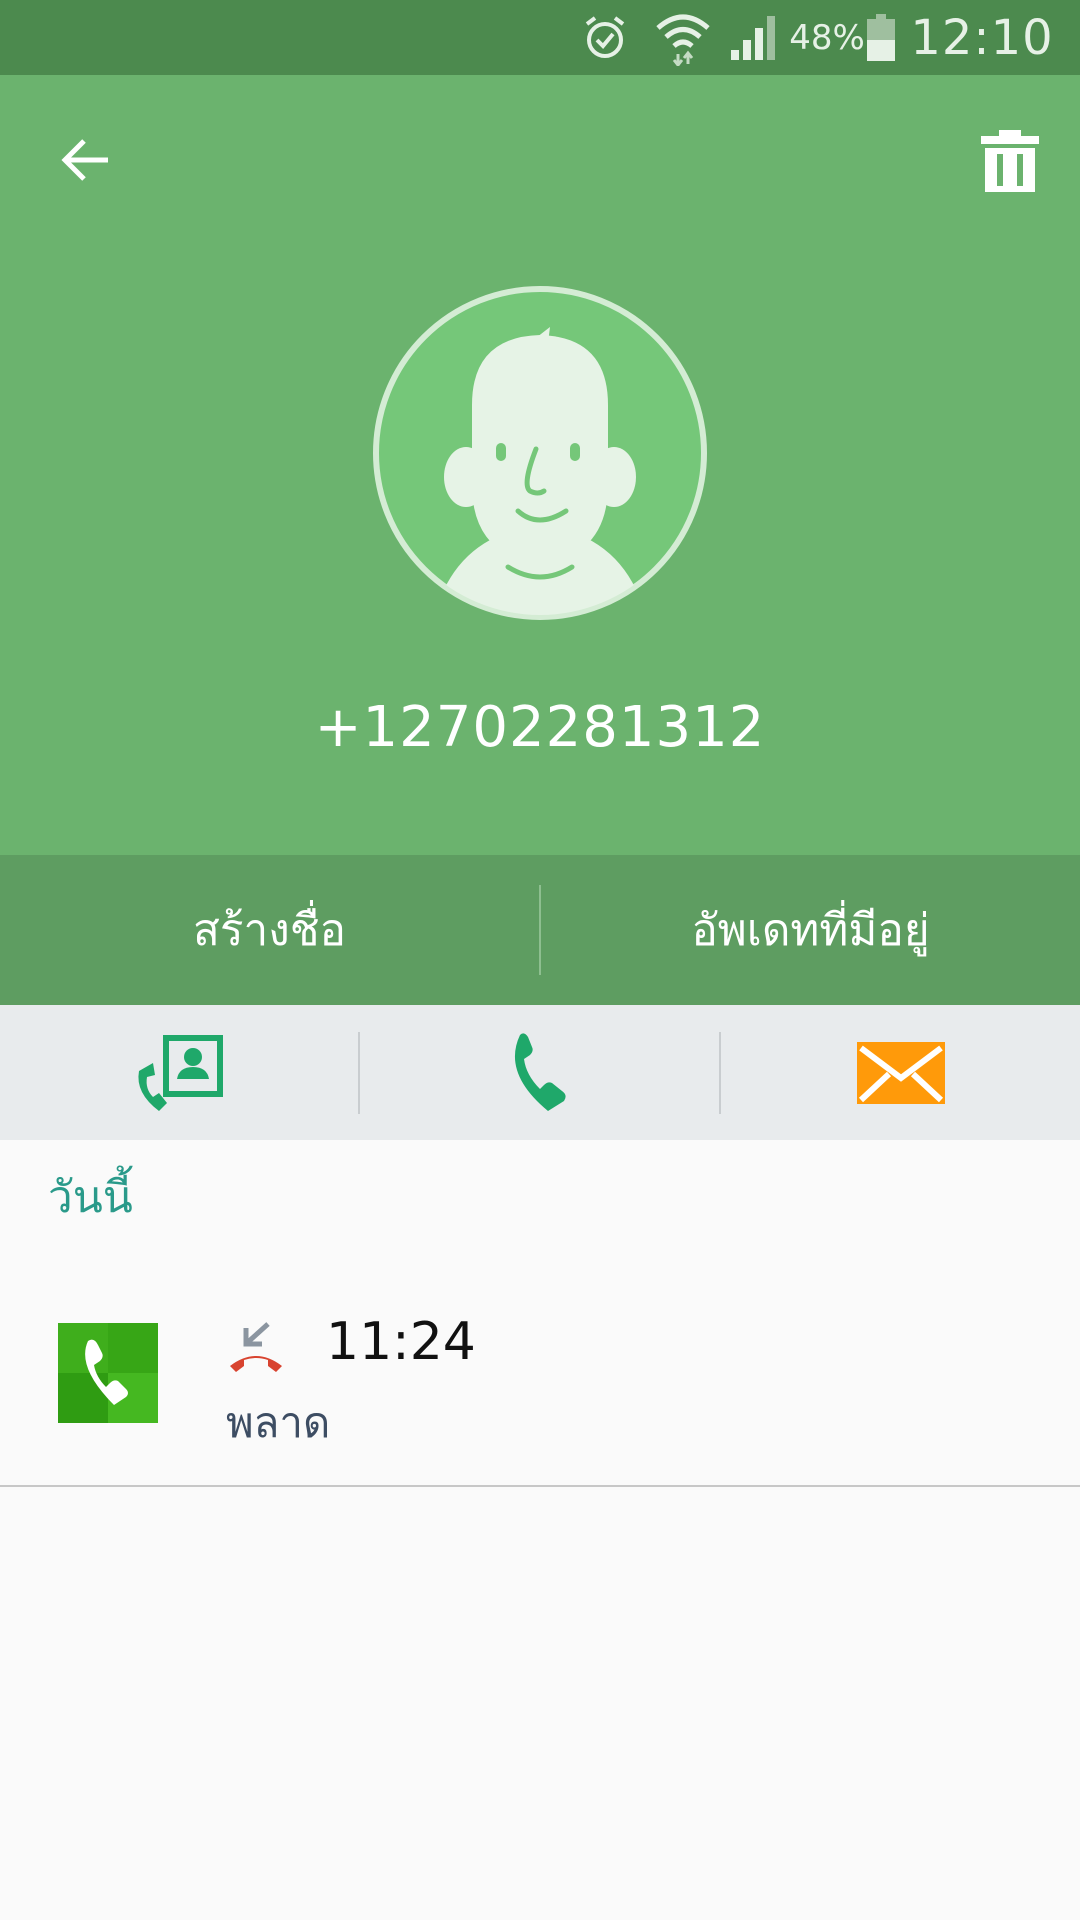  I want to click on call-time: 11:24, so click(401, 1342).